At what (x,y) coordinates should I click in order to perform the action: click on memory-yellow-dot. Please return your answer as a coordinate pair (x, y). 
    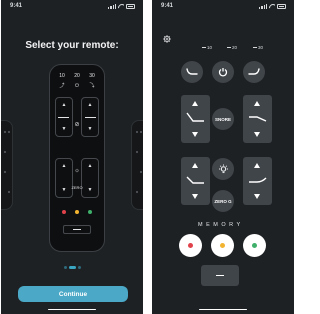
    Looking at the image, I should click on (222, 245).